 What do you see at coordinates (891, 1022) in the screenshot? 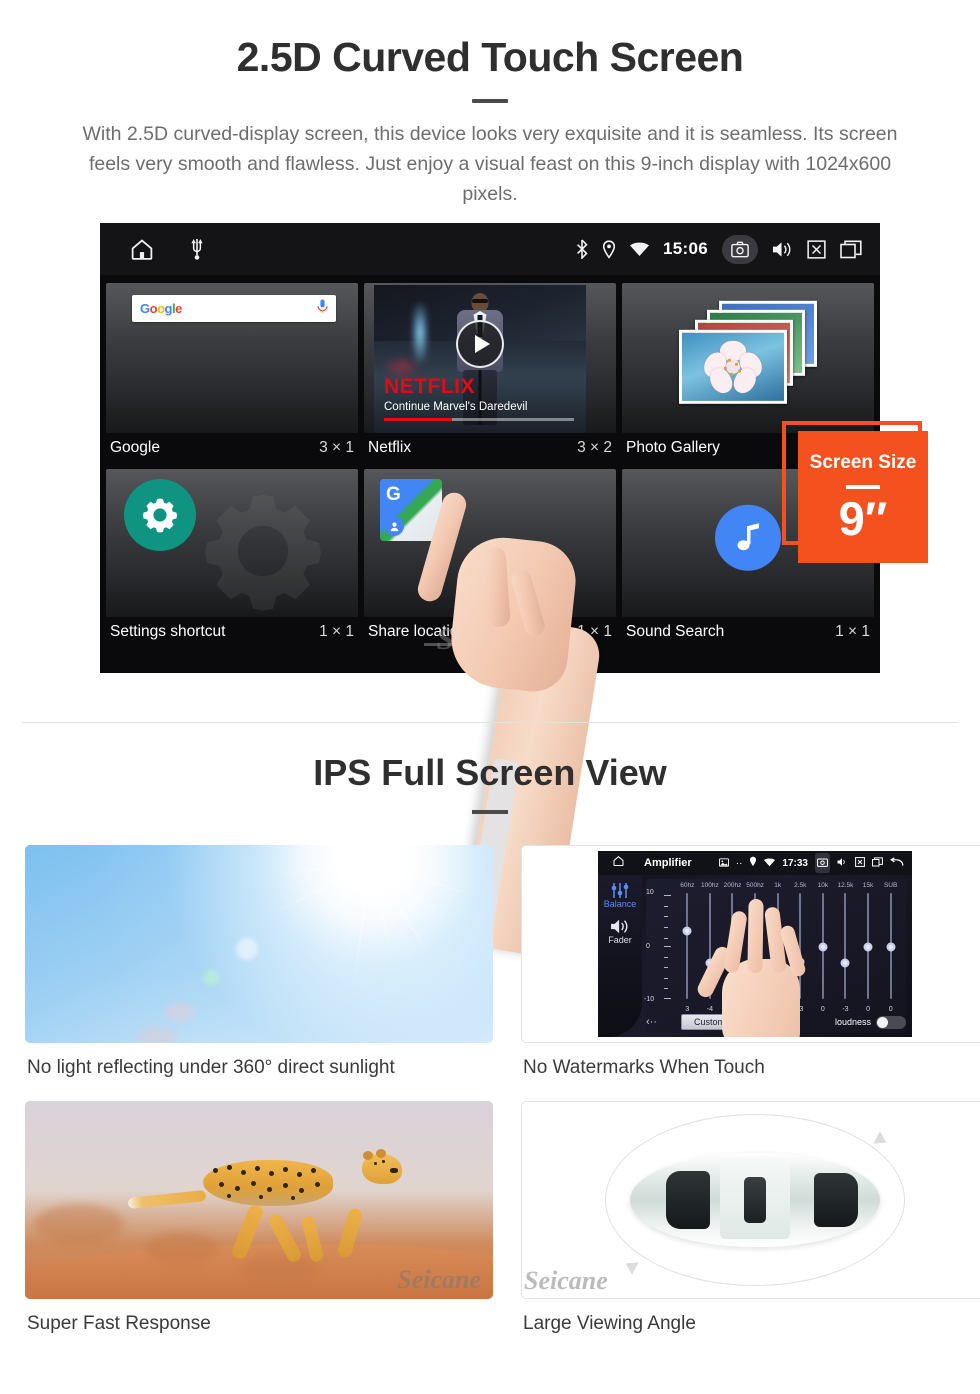
I see `loudness-toggle` at bounding box center [891, 1022].